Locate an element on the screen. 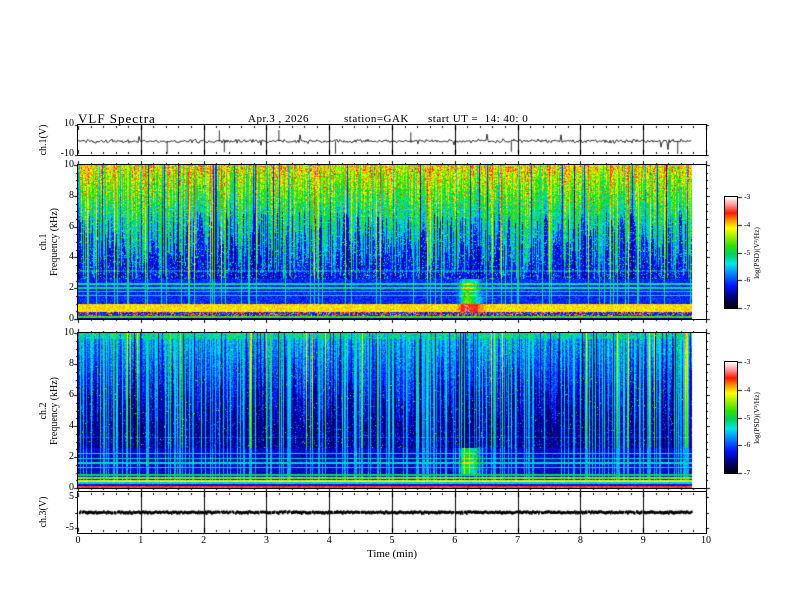  x-tick-label: 6 is located at coordinates (455, 540).